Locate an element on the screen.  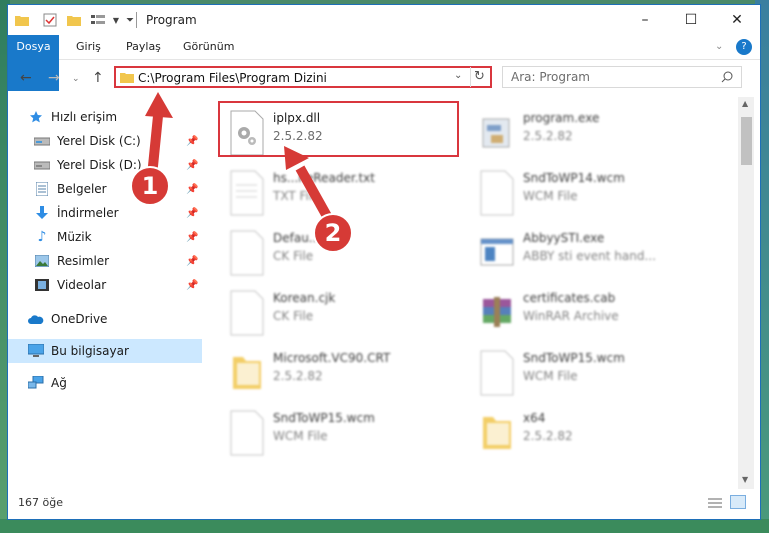
arrow-2-head is located at coordinates (296, 158).